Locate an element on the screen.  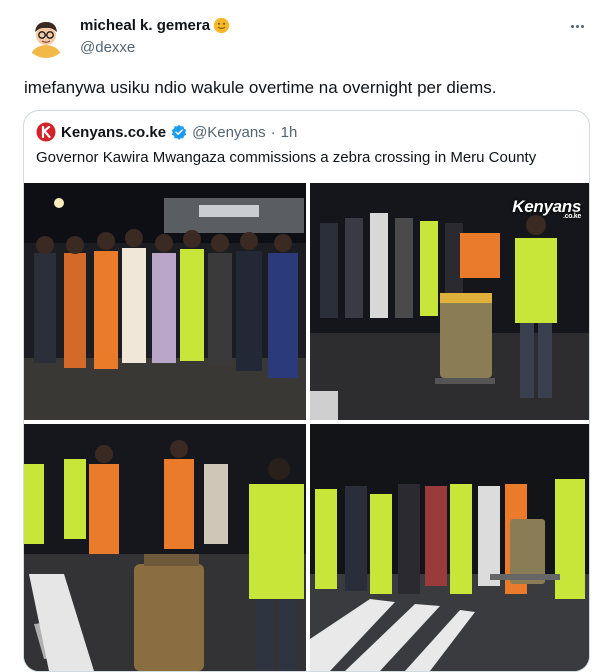
cartoon-avatar-icon is located at coordinates (46, 36).